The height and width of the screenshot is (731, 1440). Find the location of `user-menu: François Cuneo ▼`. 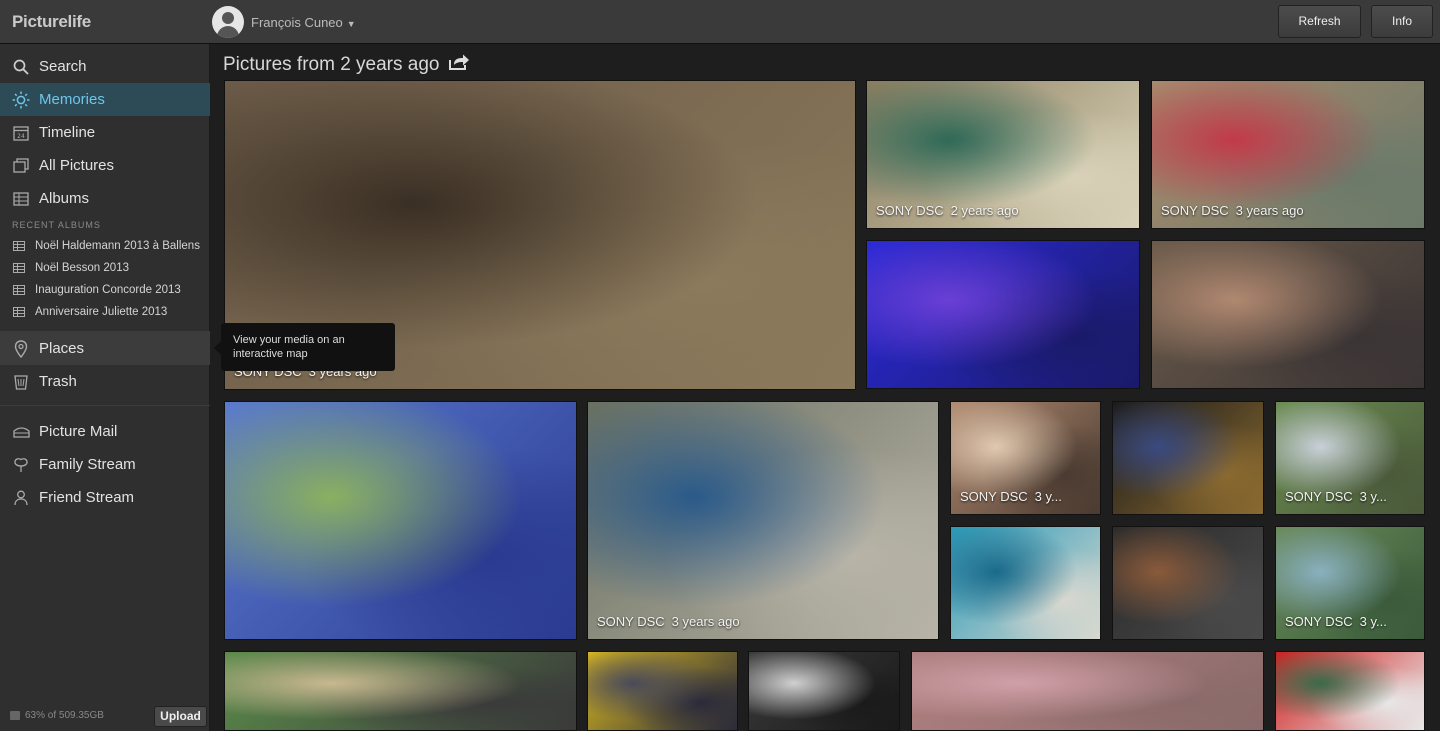

user-menu: François Cuneo ▼ is located at coordinates (303, 22).